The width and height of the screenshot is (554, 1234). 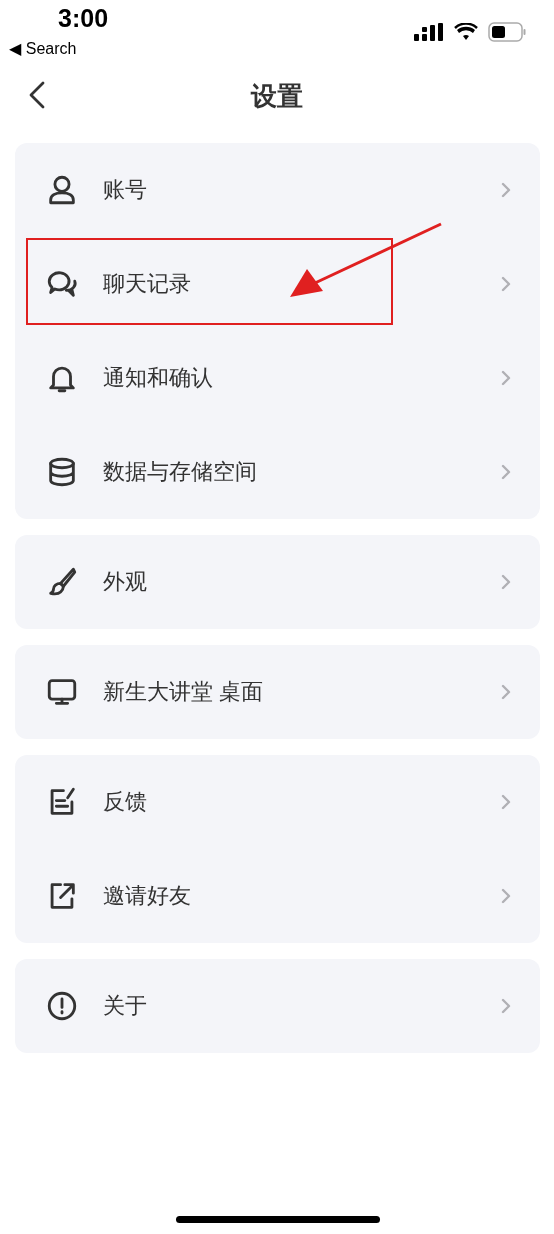 What do you see at coordinates (277, 96) in the screenshot?
I see `page-title: 设置` at bounding box center [277, 96].